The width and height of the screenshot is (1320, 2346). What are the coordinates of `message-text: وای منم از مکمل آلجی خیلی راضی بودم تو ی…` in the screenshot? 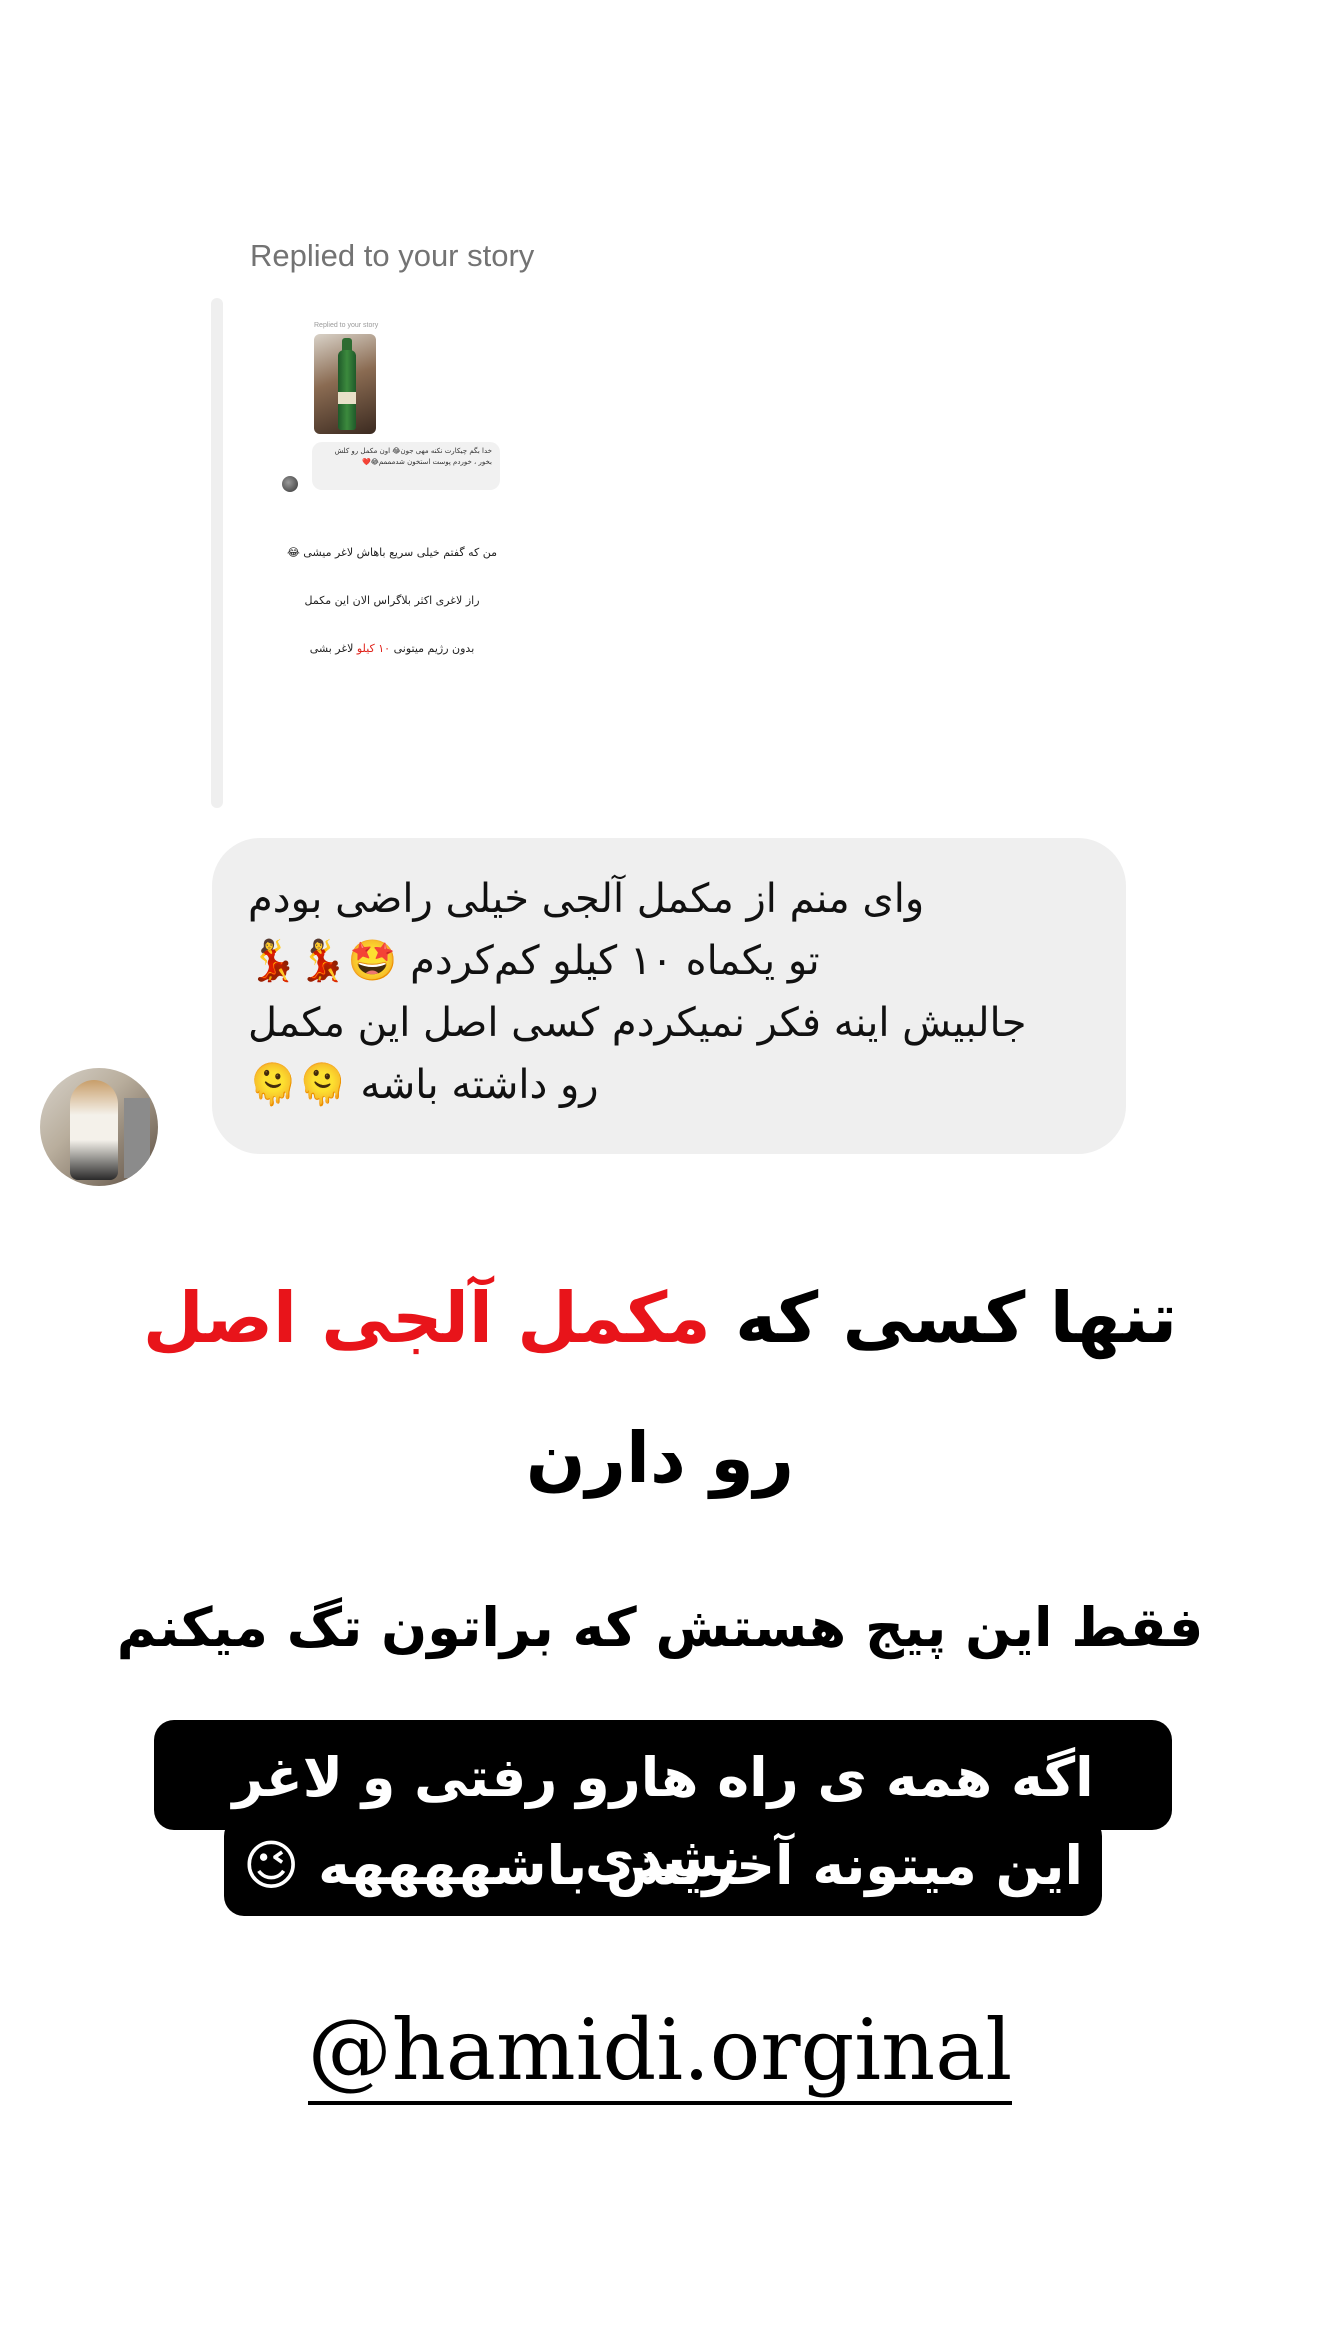 It's located at (673, 992).